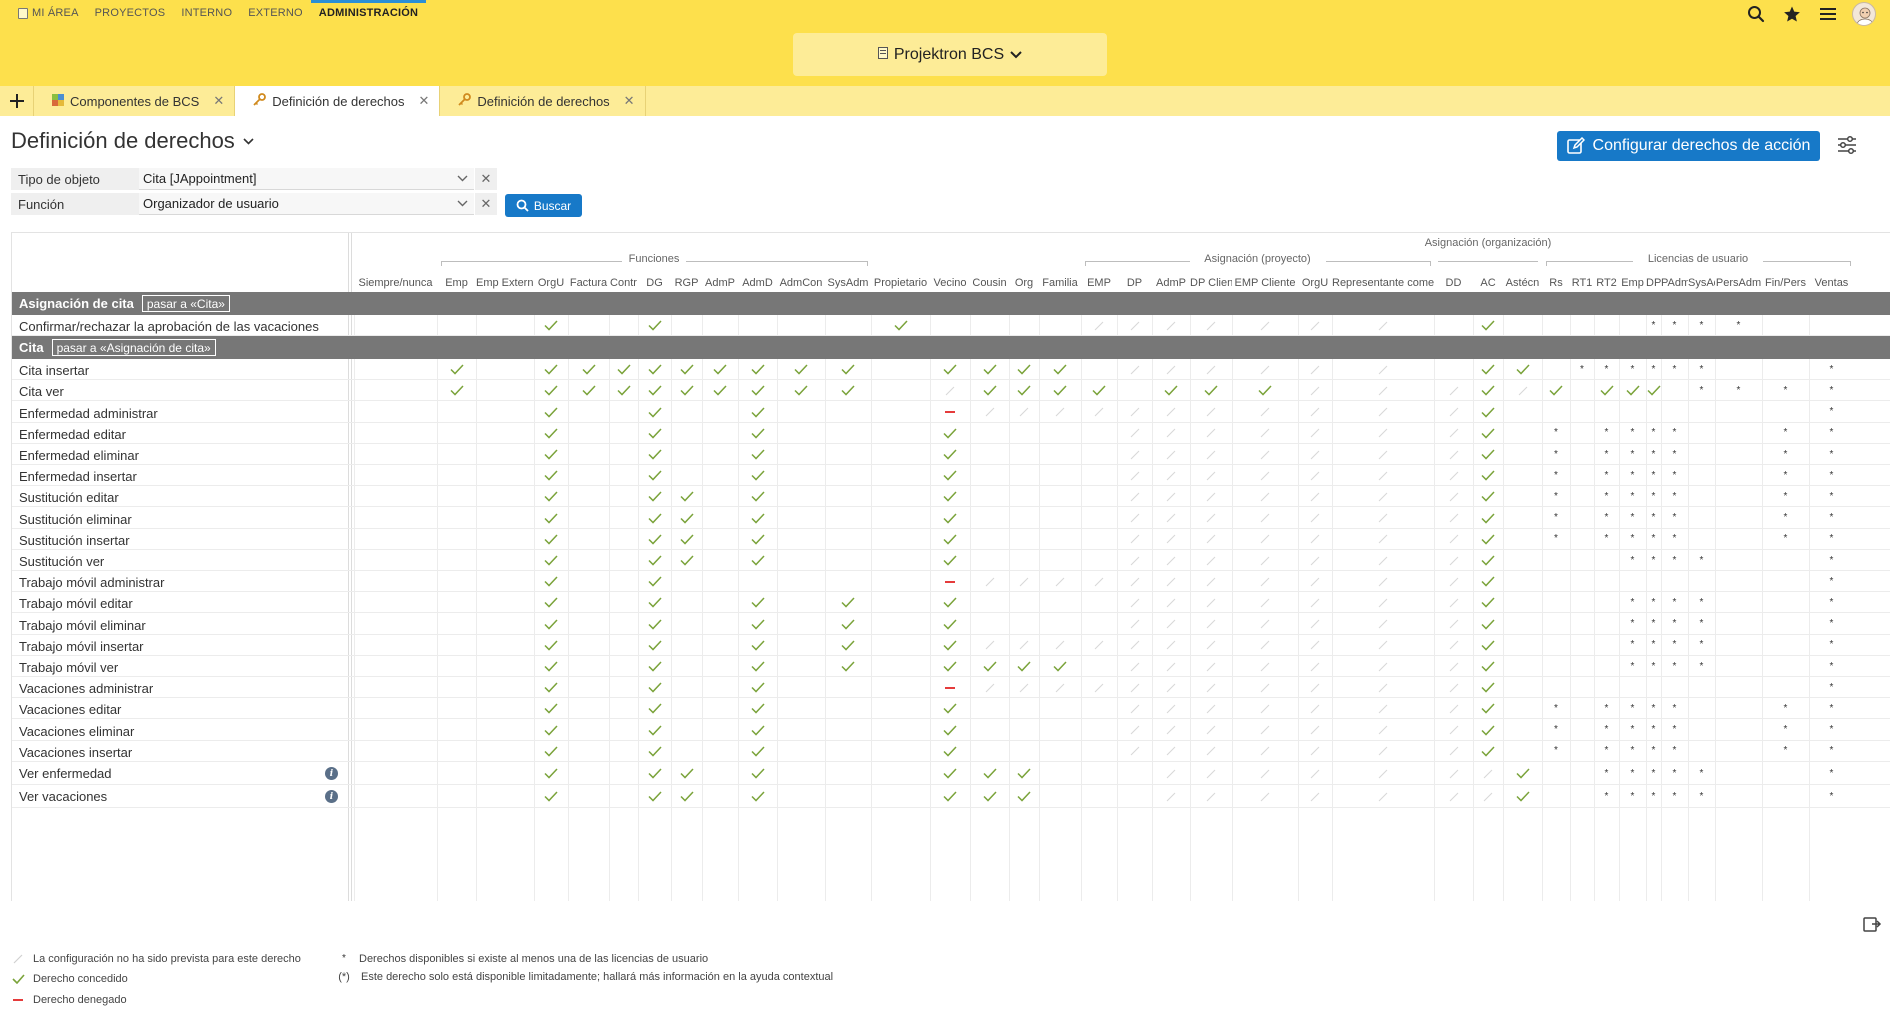  What do you see at coordinates (306, 179) in the screenshot?
I see `object-type-select: Cita [JAppointment]` at bounding box center [306, 179].